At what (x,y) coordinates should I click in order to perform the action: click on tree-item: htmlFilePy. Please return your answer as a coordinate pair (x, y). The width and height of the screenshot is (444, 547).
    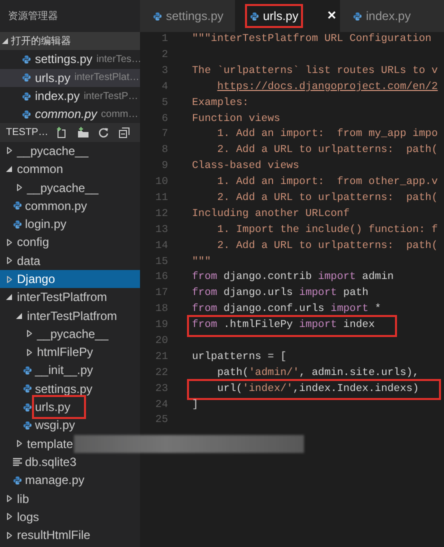
    Looking at the image, I should click on (70, 352).